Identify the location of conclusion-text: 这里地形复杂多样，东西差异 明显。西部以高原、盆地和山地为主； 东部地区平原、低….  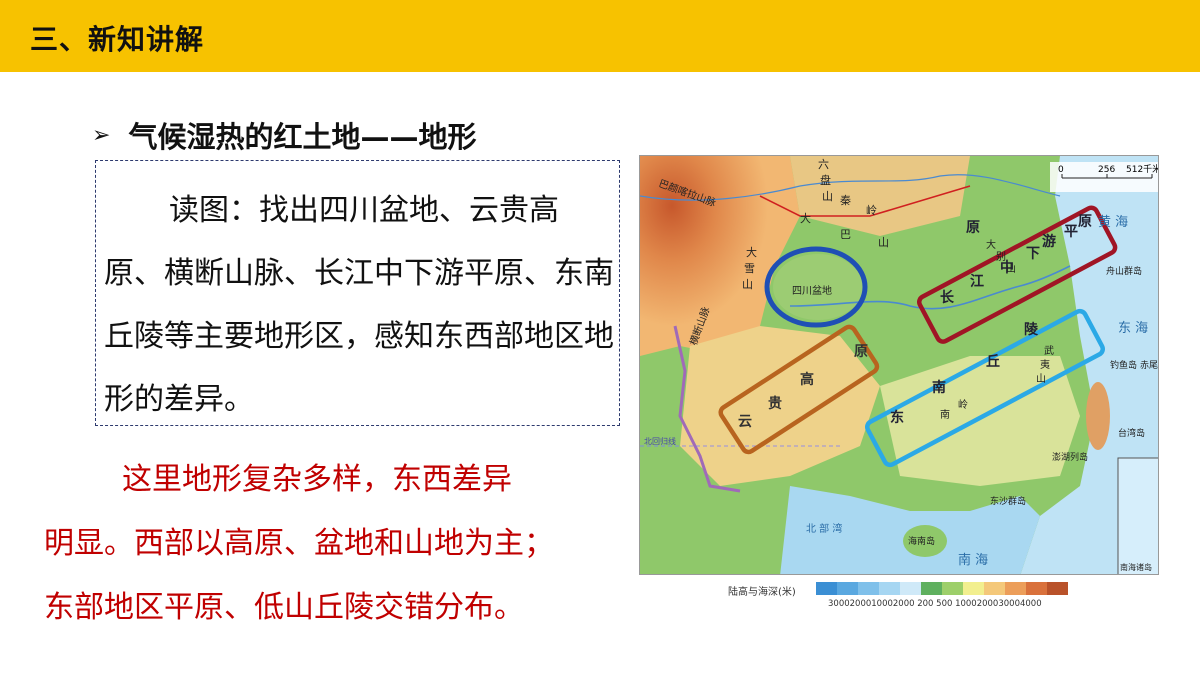
(344, 544).